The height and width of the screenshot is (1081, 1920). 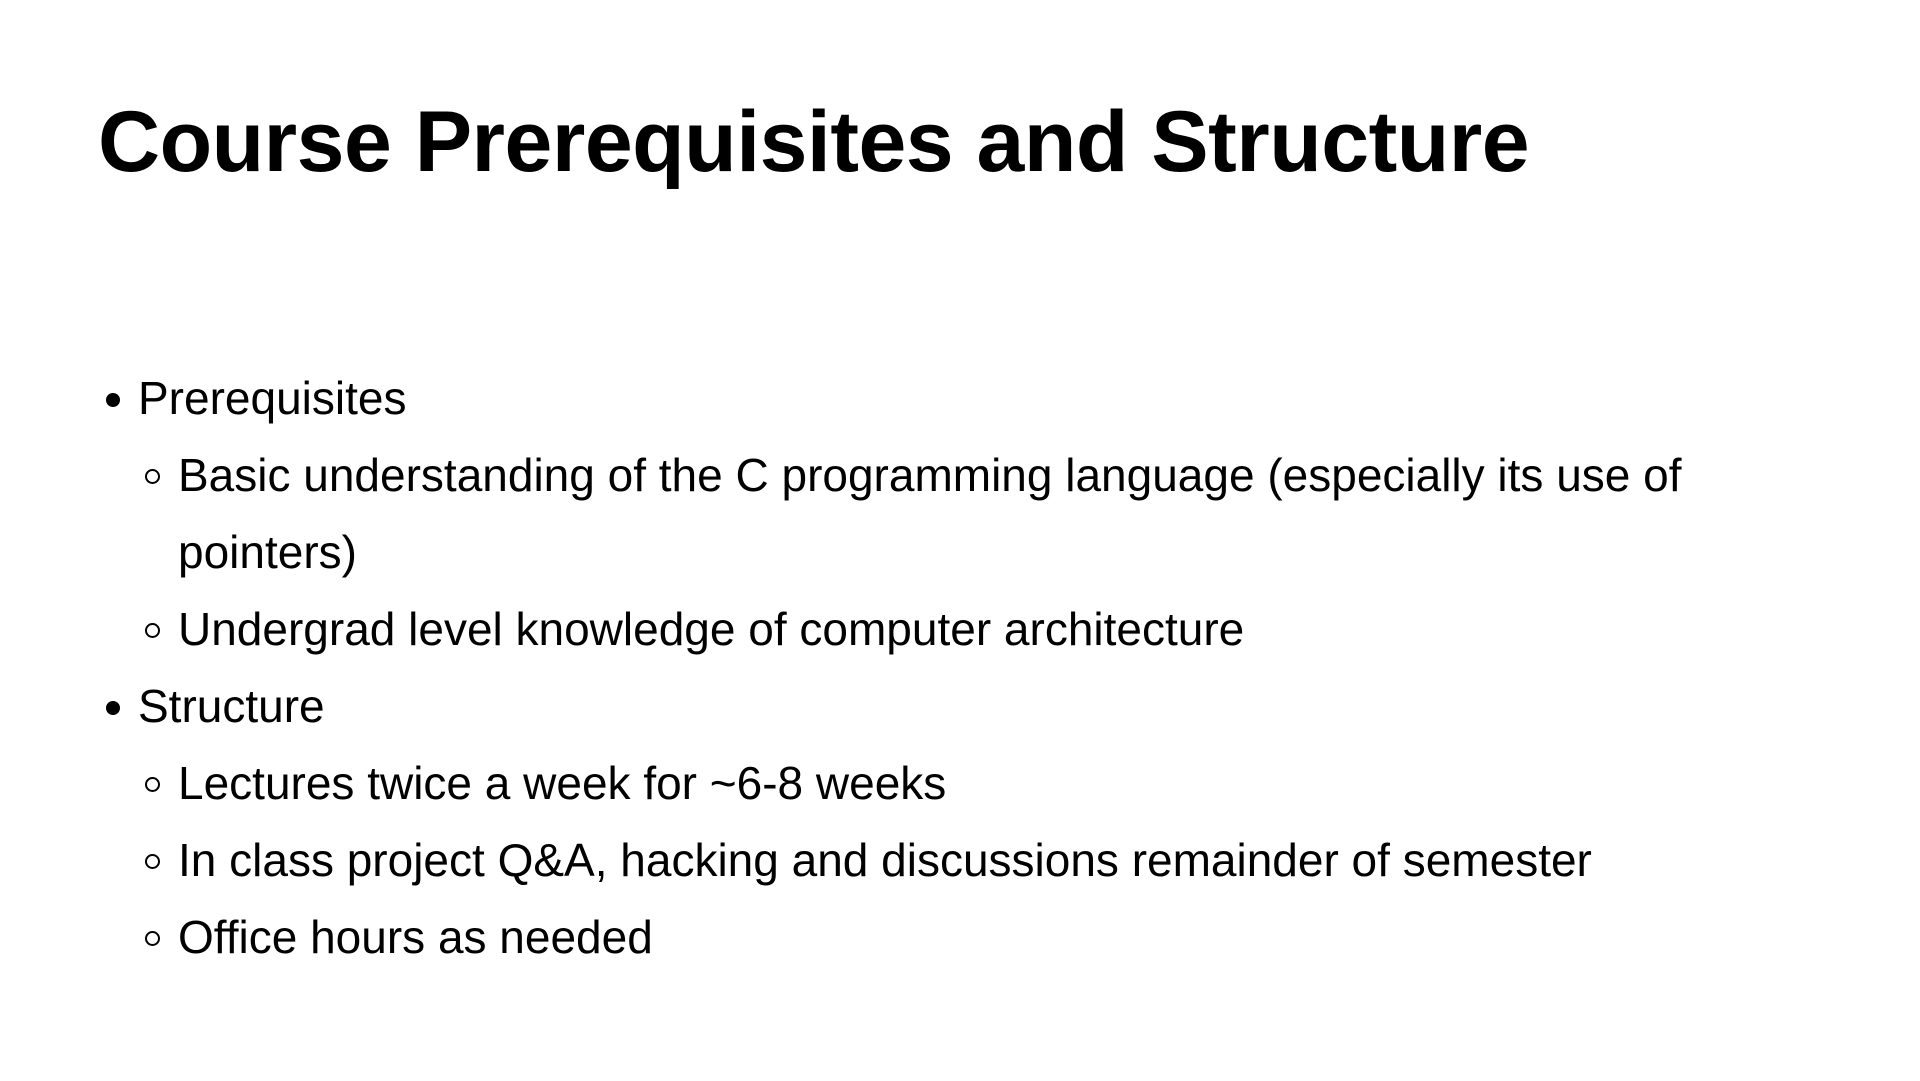 I want to click on section-prerequisites: Prerequisites, so click(x=960, y=398).